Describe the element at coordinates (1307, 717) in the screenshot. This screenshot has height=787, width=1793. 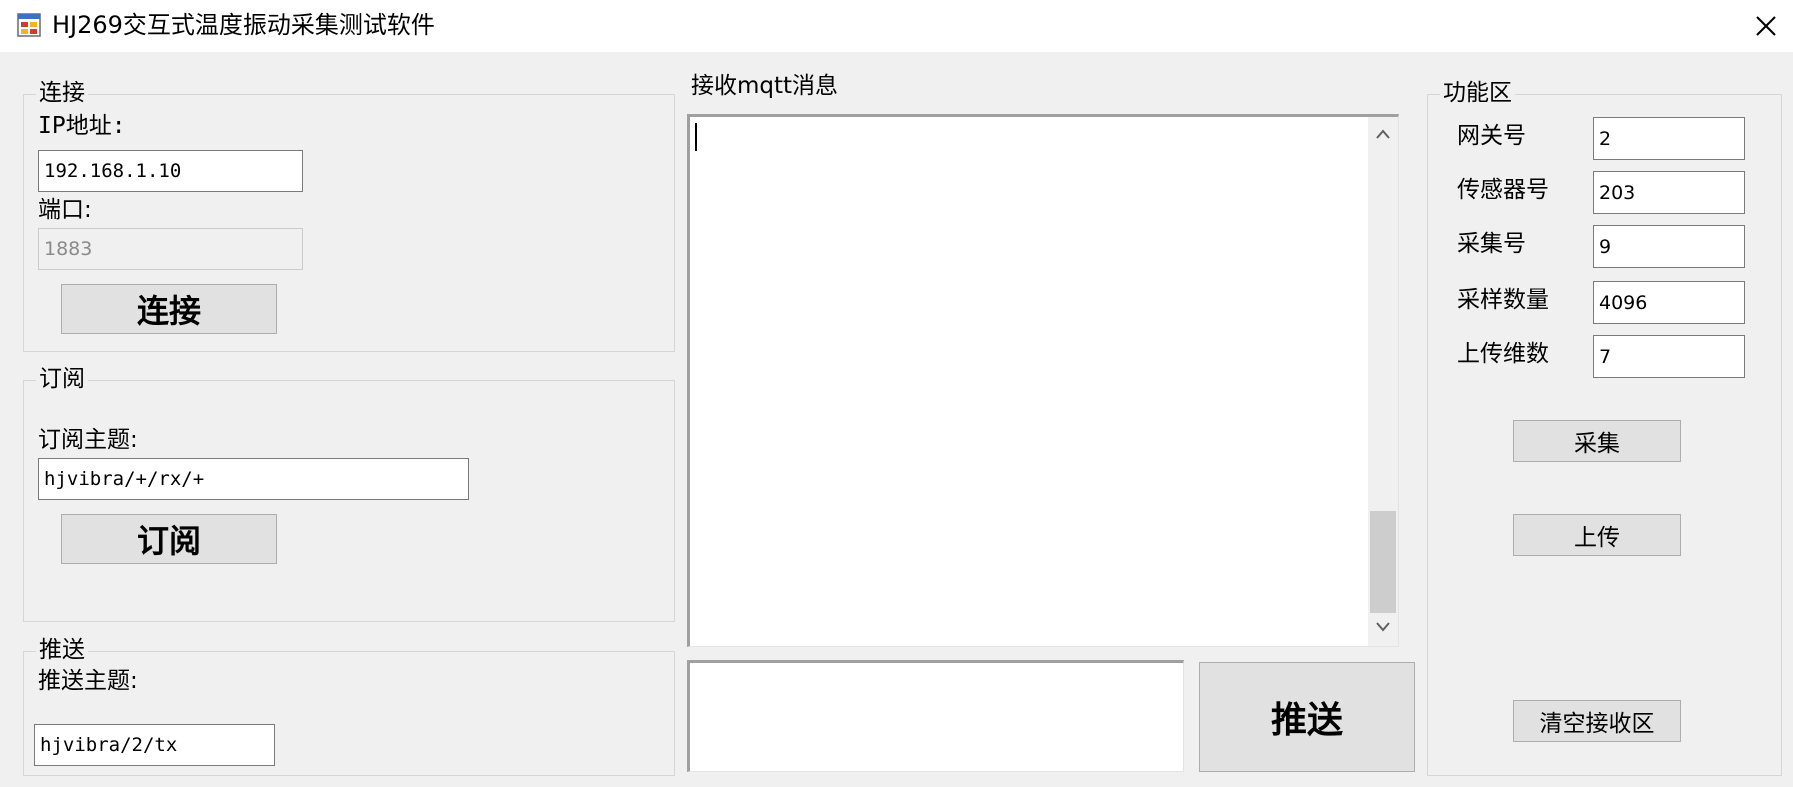
I see `publish-button: 推送` at that location.